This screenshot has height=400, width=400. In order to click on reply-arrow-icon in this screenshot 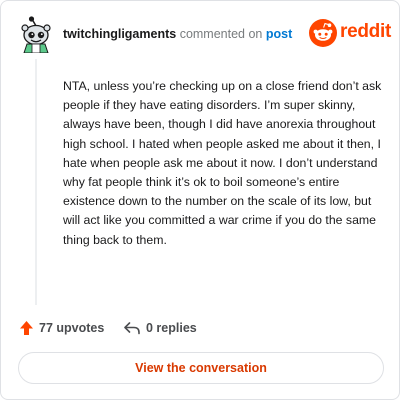, I will do `click(132, 328)`.